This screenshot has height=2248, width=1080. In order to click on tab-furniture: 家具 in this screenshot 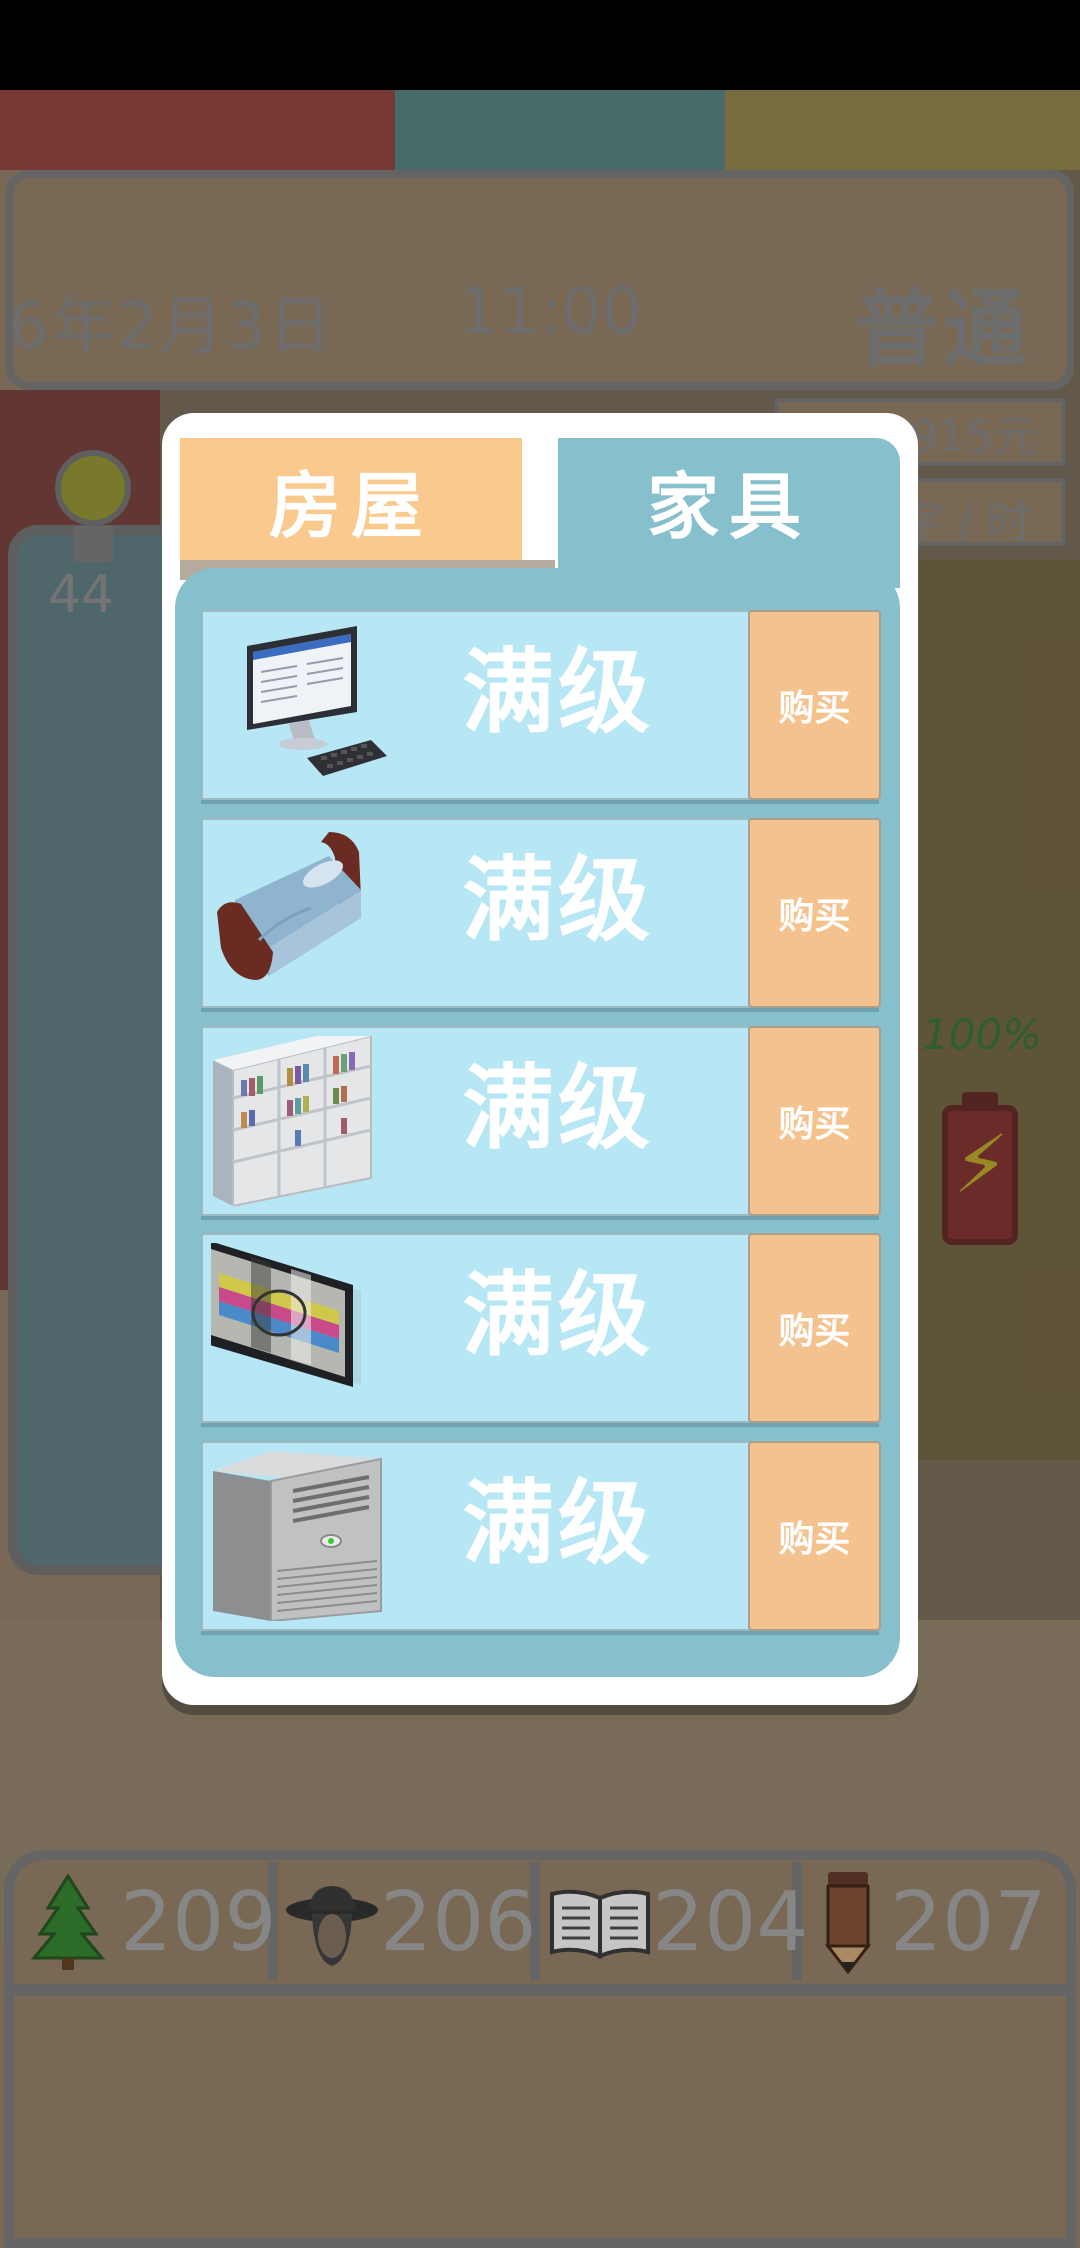, I will do `click(729, 513)`.